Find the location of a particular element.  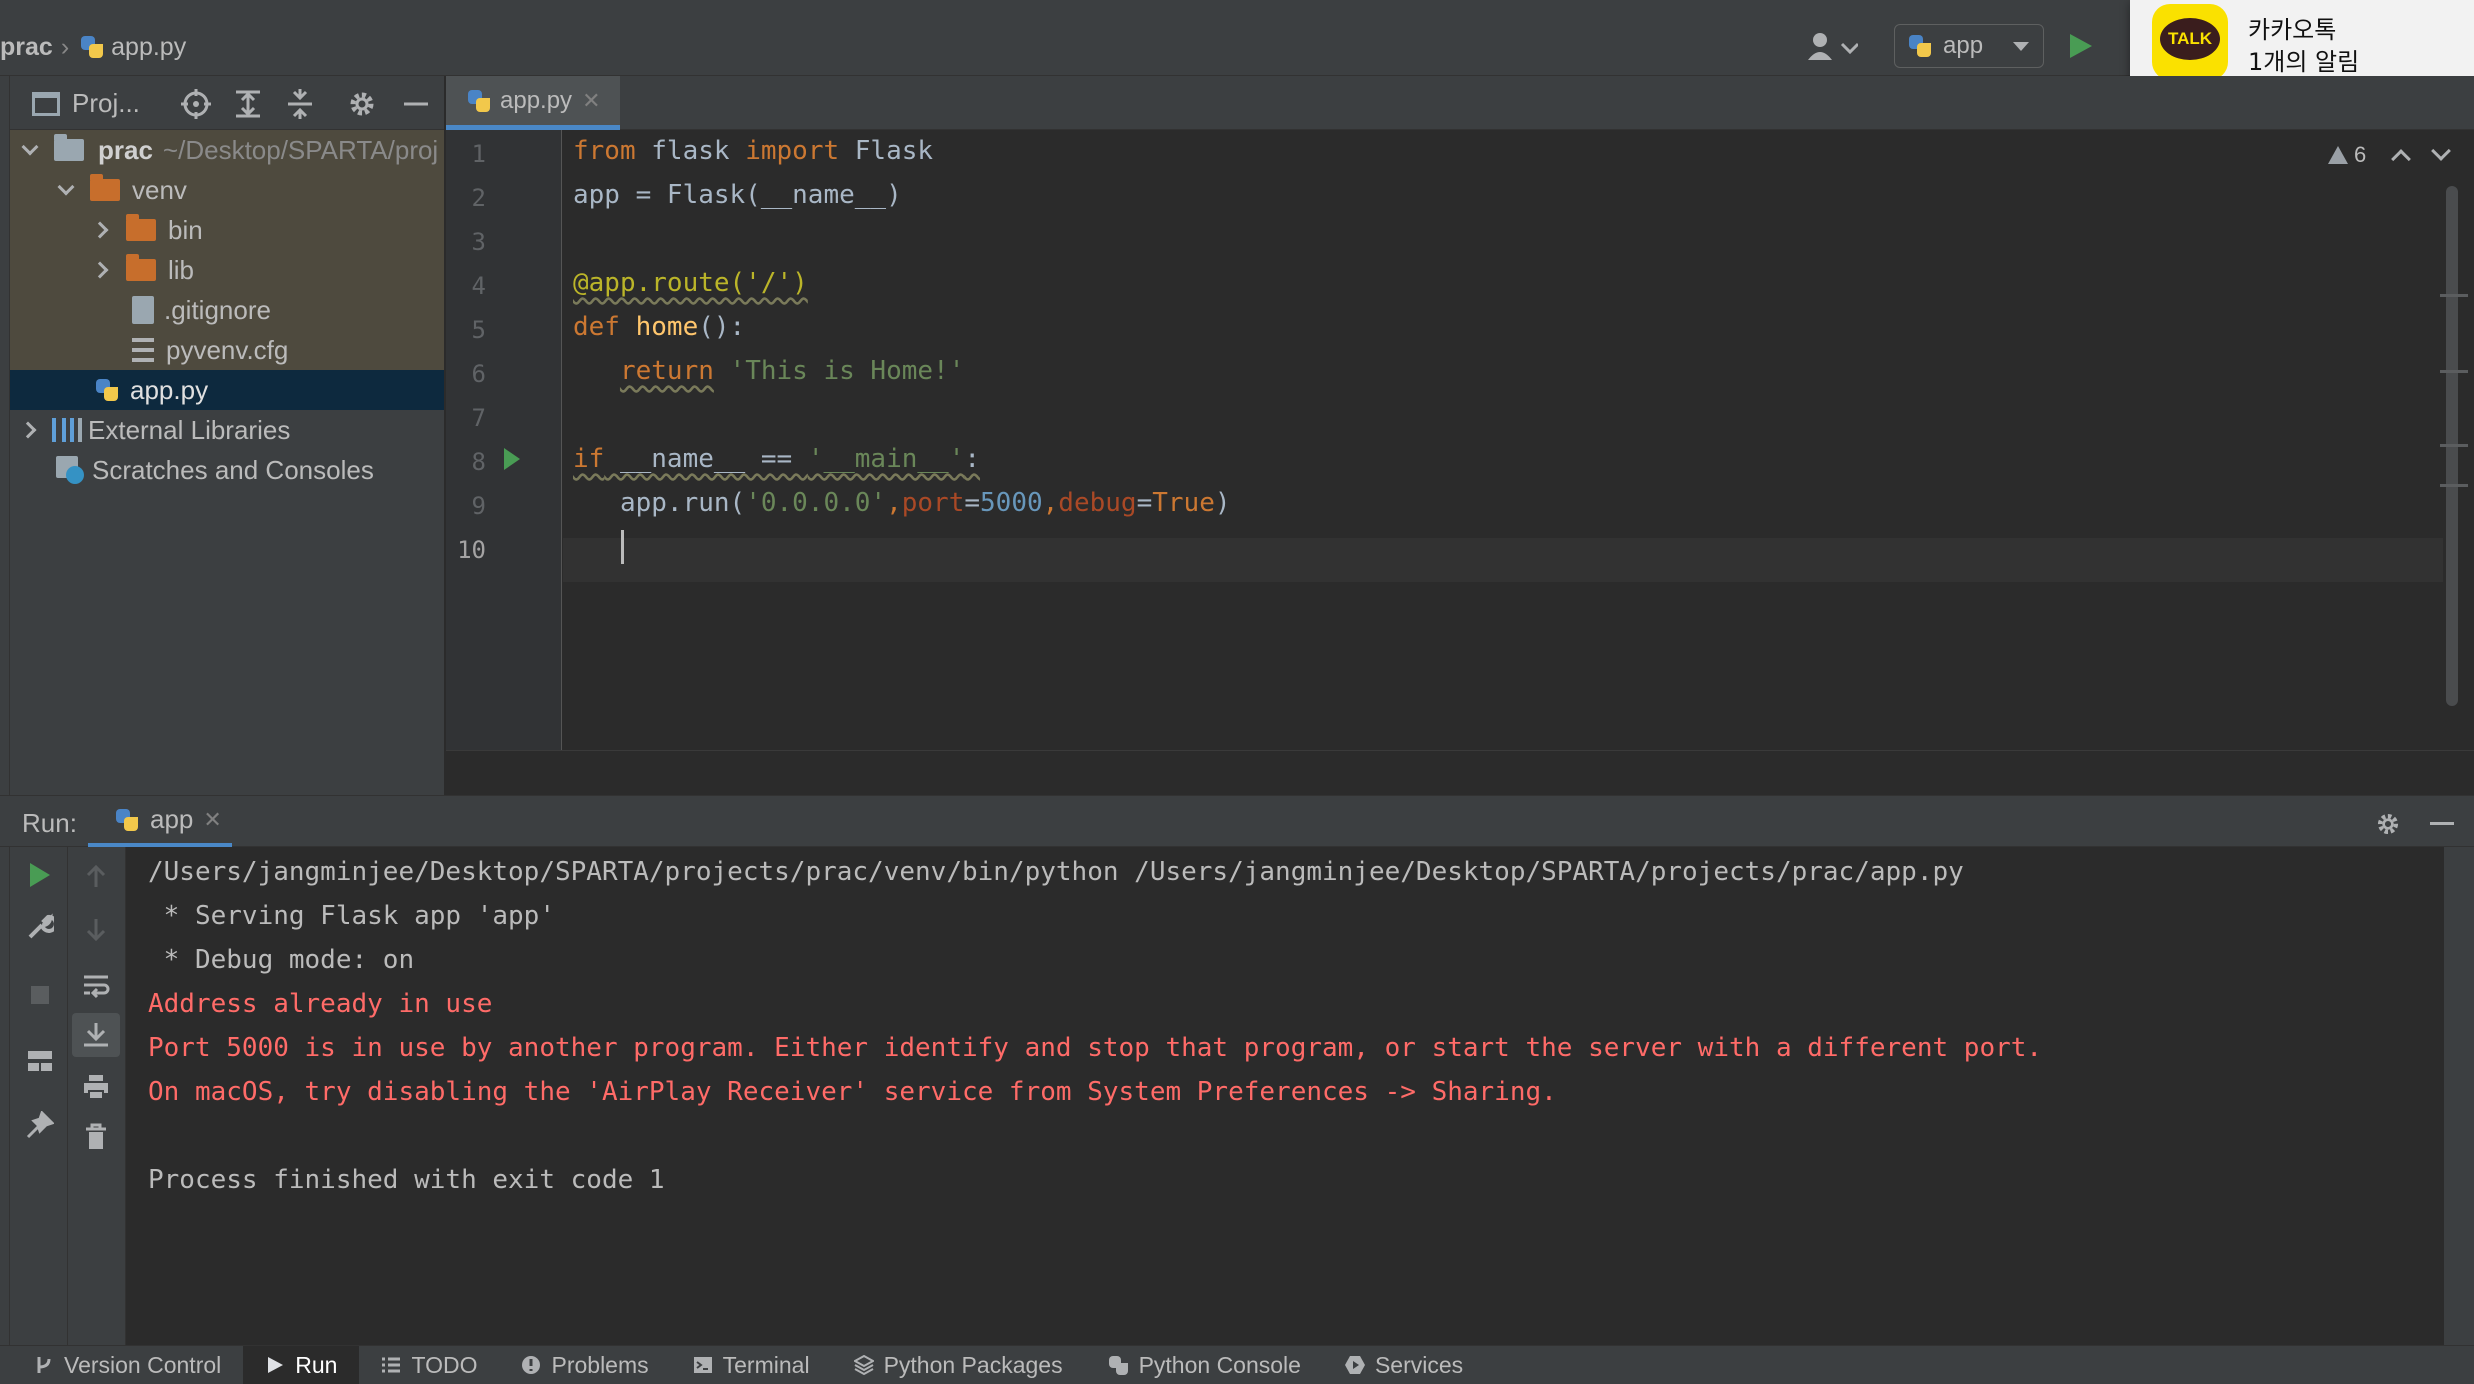

tool-label: Services is located at coordinates (1419, 1364).